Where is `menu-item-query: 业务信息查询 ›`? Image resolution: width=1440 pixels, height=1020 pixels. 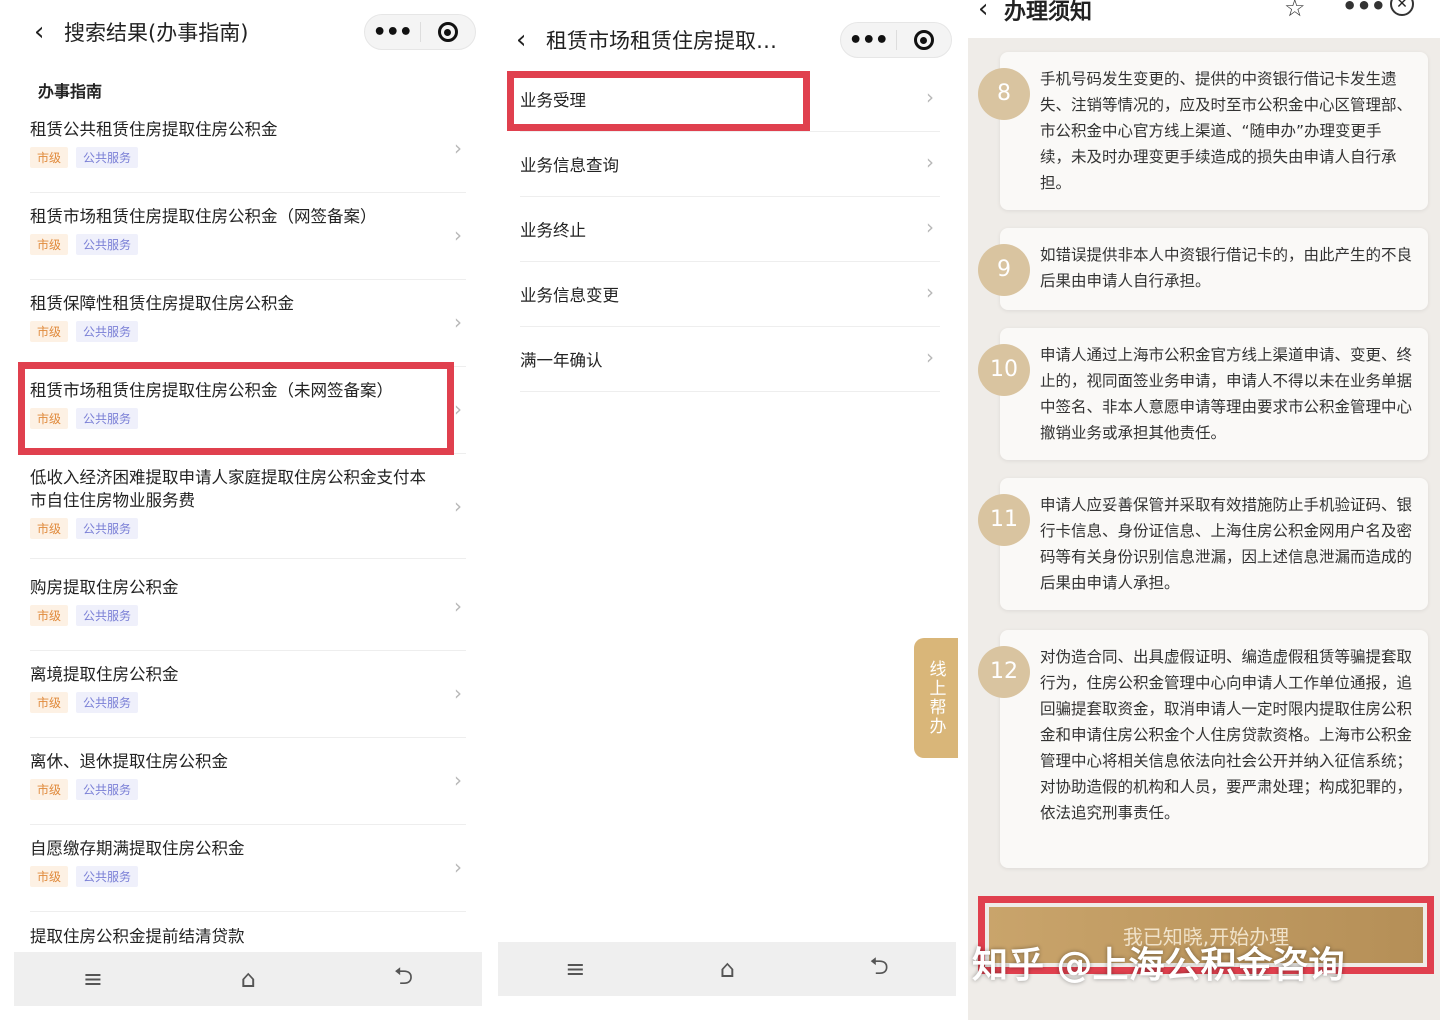 menu-item-query: 业务信息查询 › is located at coordinates (730, 164).